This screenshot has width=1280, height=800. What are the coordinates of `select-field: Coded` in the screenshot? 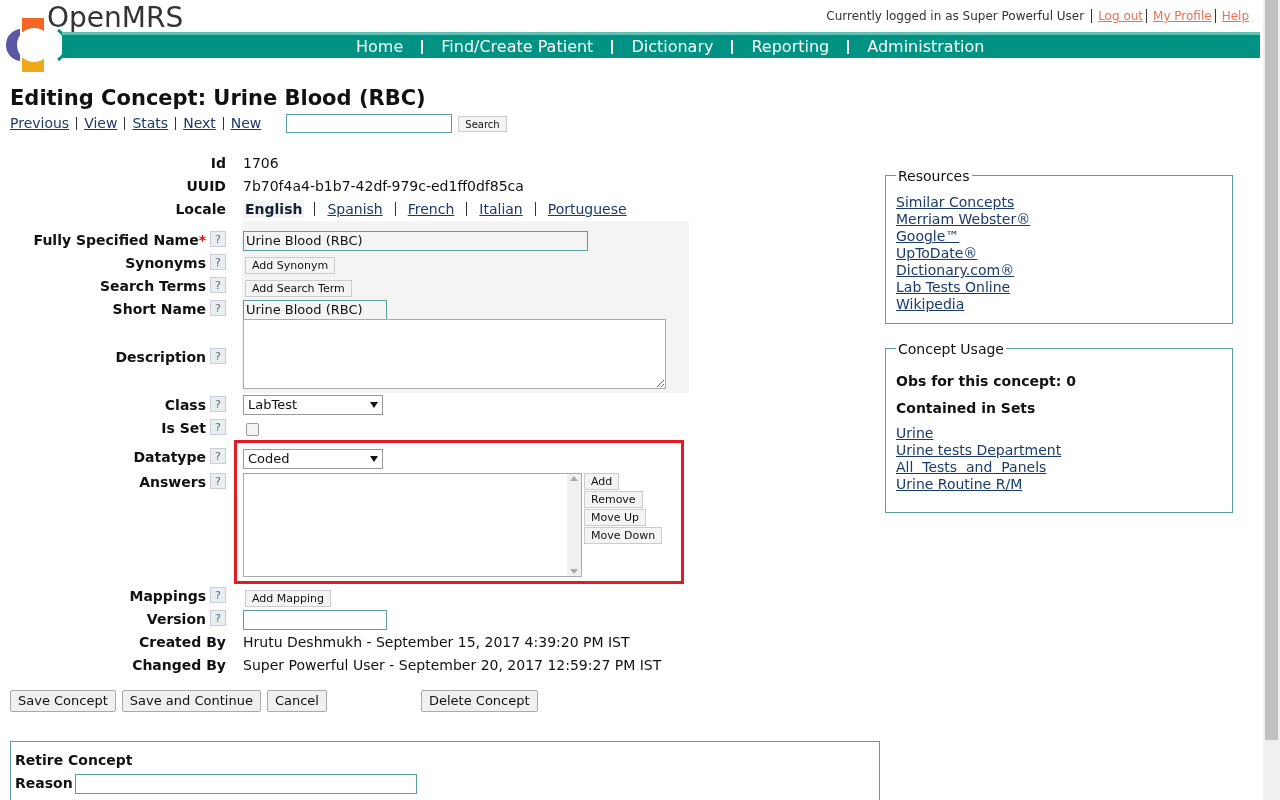 It's located at (313, 459).